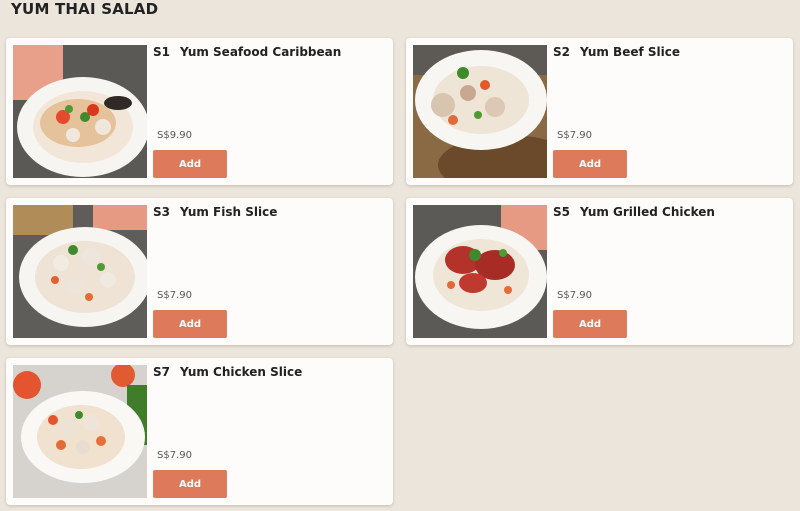 The image size is (800, 511). Describe the element at coordinates (241, 372) in the screenshot. I see `item-name: Yum Chicken Slice` at that location.